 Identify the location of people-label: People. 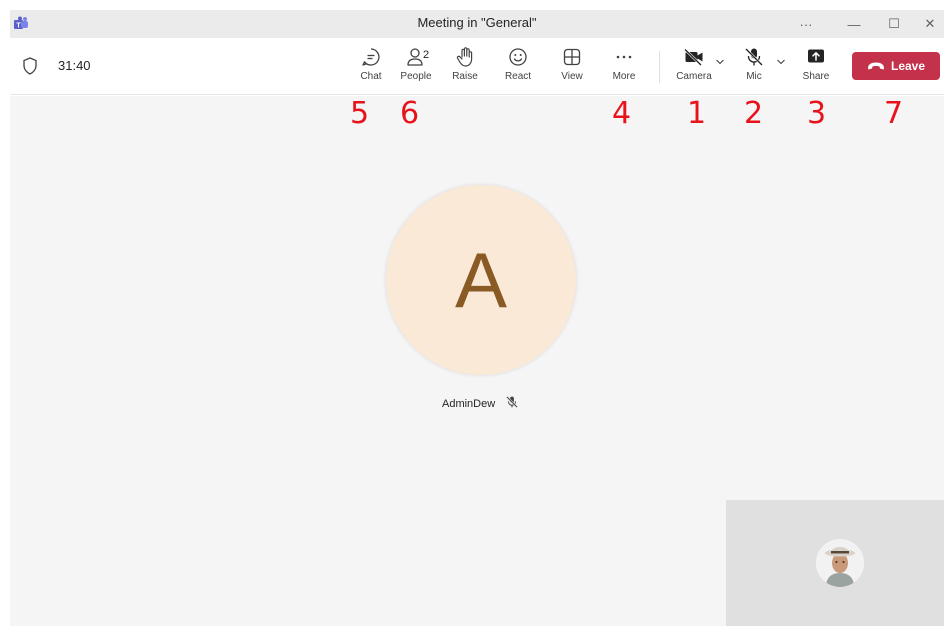
(416, 76).